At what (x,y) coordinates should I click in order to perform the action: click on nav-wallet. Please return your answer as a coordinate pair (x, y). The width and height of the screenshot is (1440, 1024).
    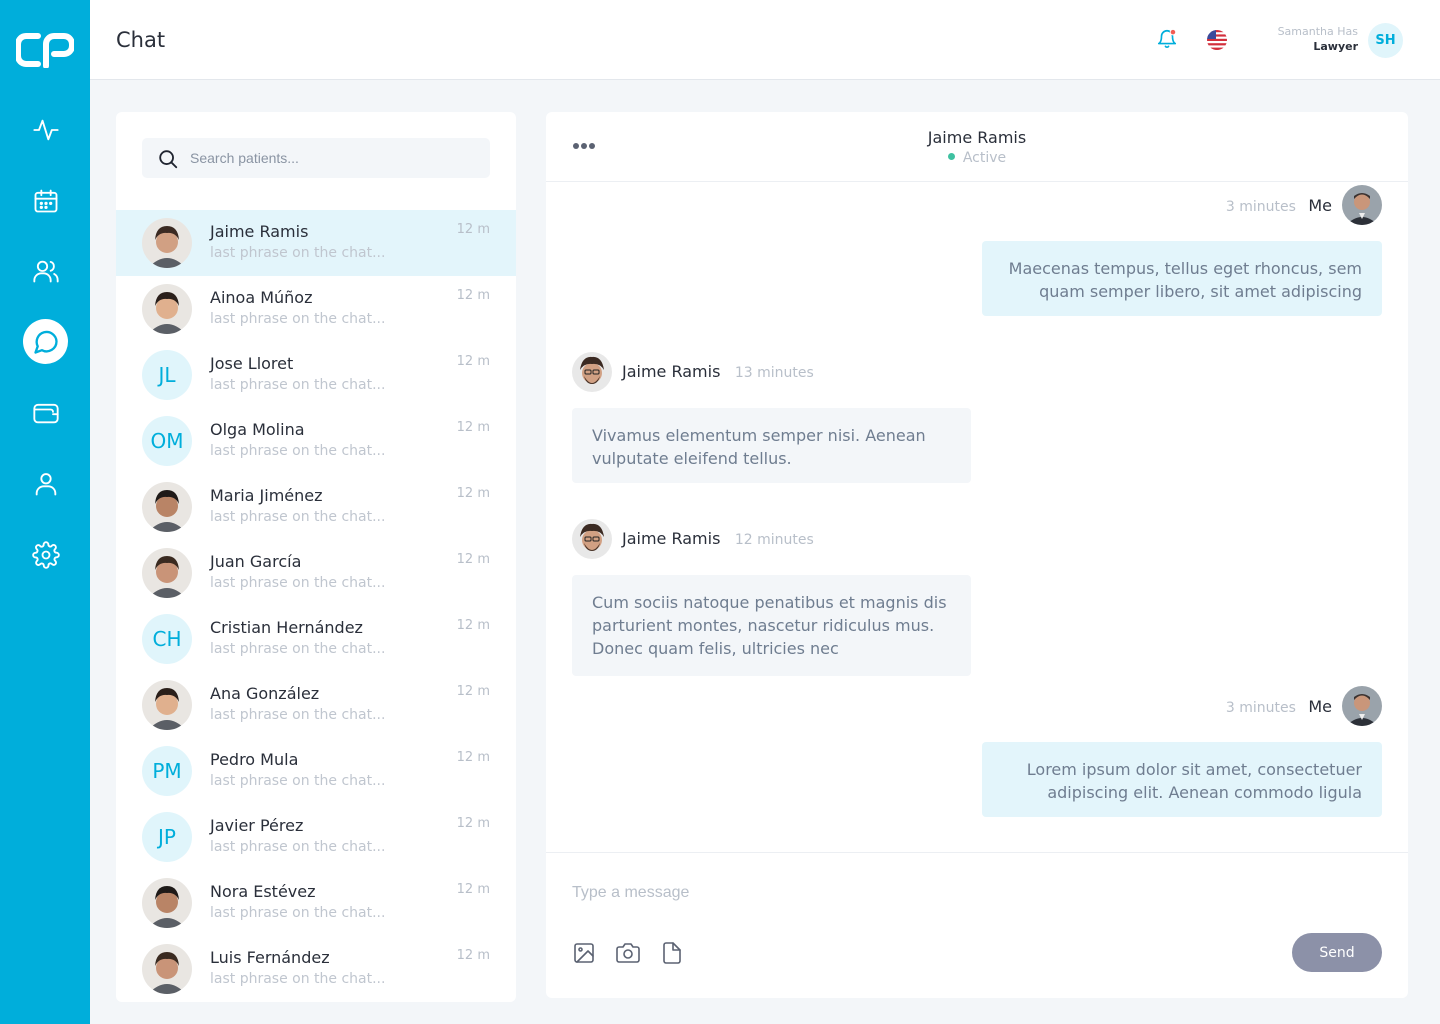
    Looking at the image, I should click on (45, 412).